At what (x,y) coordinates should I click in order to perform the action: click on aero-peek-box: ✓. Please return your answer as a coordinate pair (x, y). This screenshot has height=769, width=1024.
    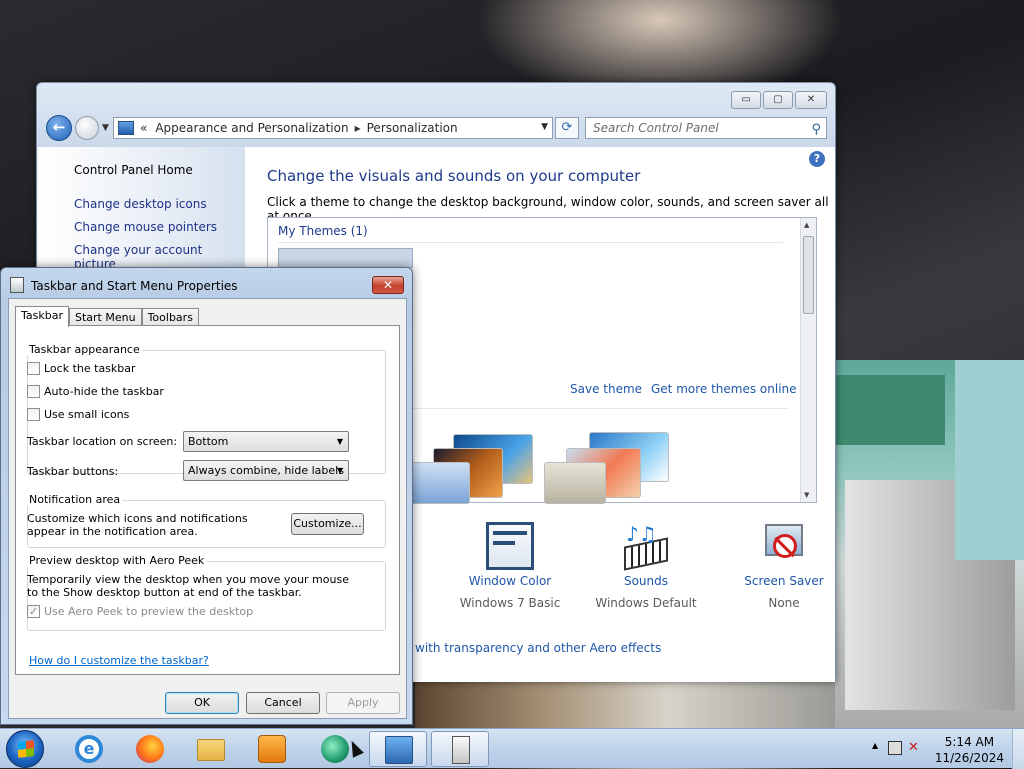
    Looking at the image, I should click on (33, 611).